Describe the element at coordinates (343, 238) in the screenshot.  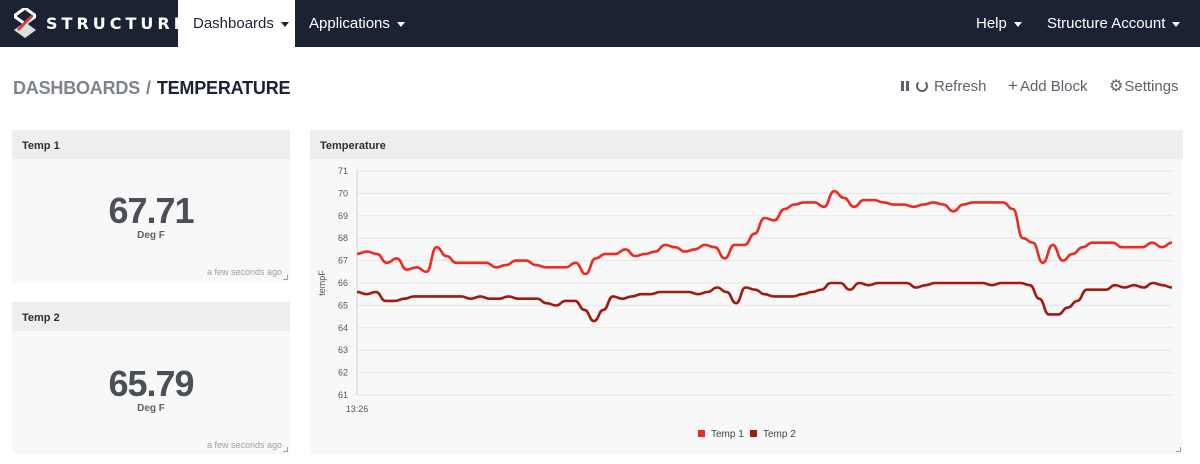
I see `y-tick-label: 68` at that location.